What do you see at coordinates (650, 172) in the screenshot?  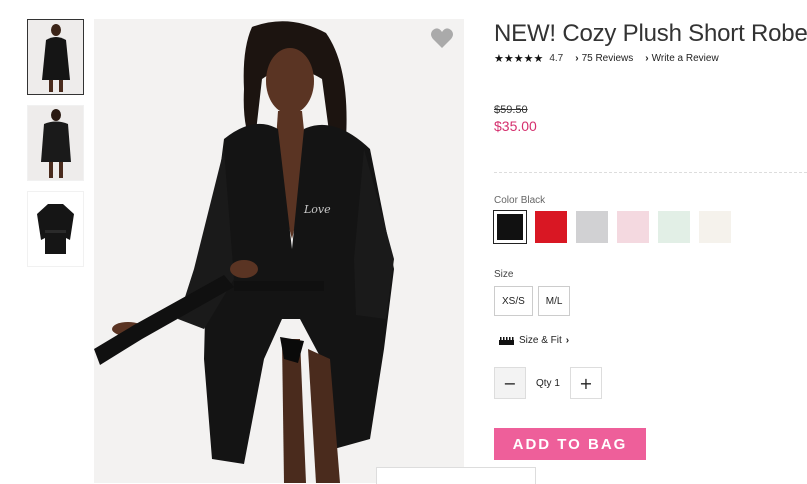 I see `divider` at bounding box center [650, 172].